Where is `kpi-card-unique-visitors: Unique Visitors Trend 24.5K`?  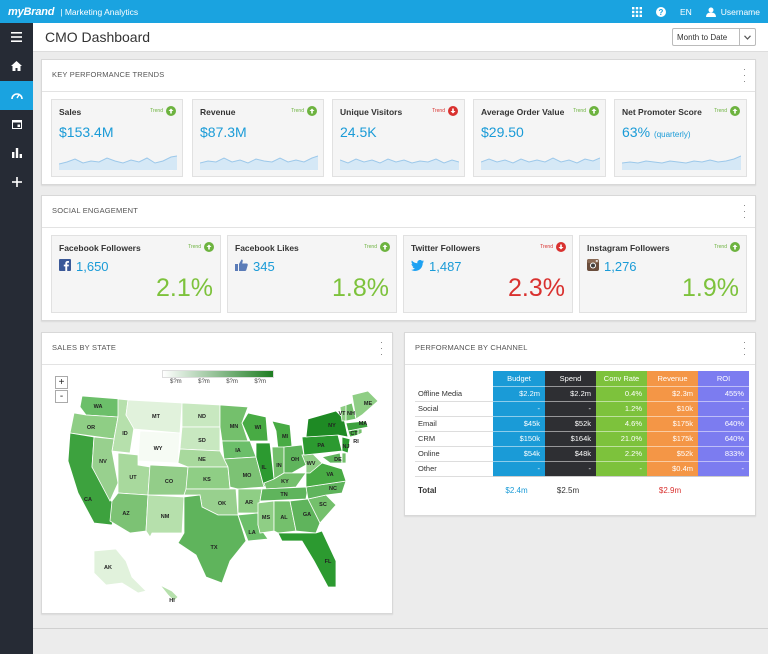 kpi-card-unique-visitors: Unique Visitors Trend 24.5K is located at coordinates (398, 138).